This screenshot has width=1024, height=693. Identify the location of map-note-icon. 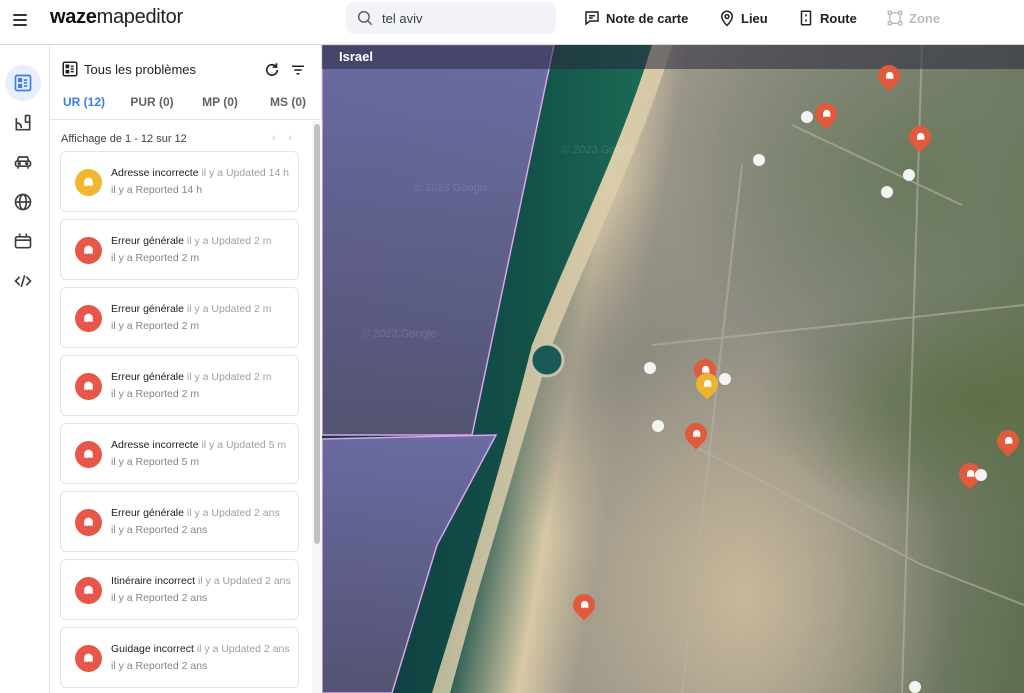
(592, 18).